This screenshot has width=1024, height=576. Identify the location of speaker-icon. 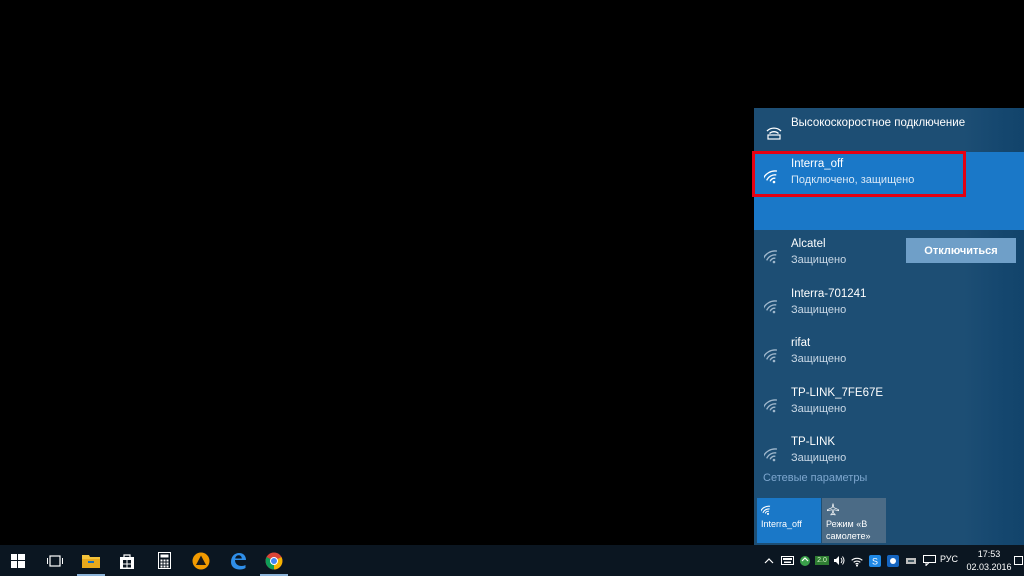
(839, 560).